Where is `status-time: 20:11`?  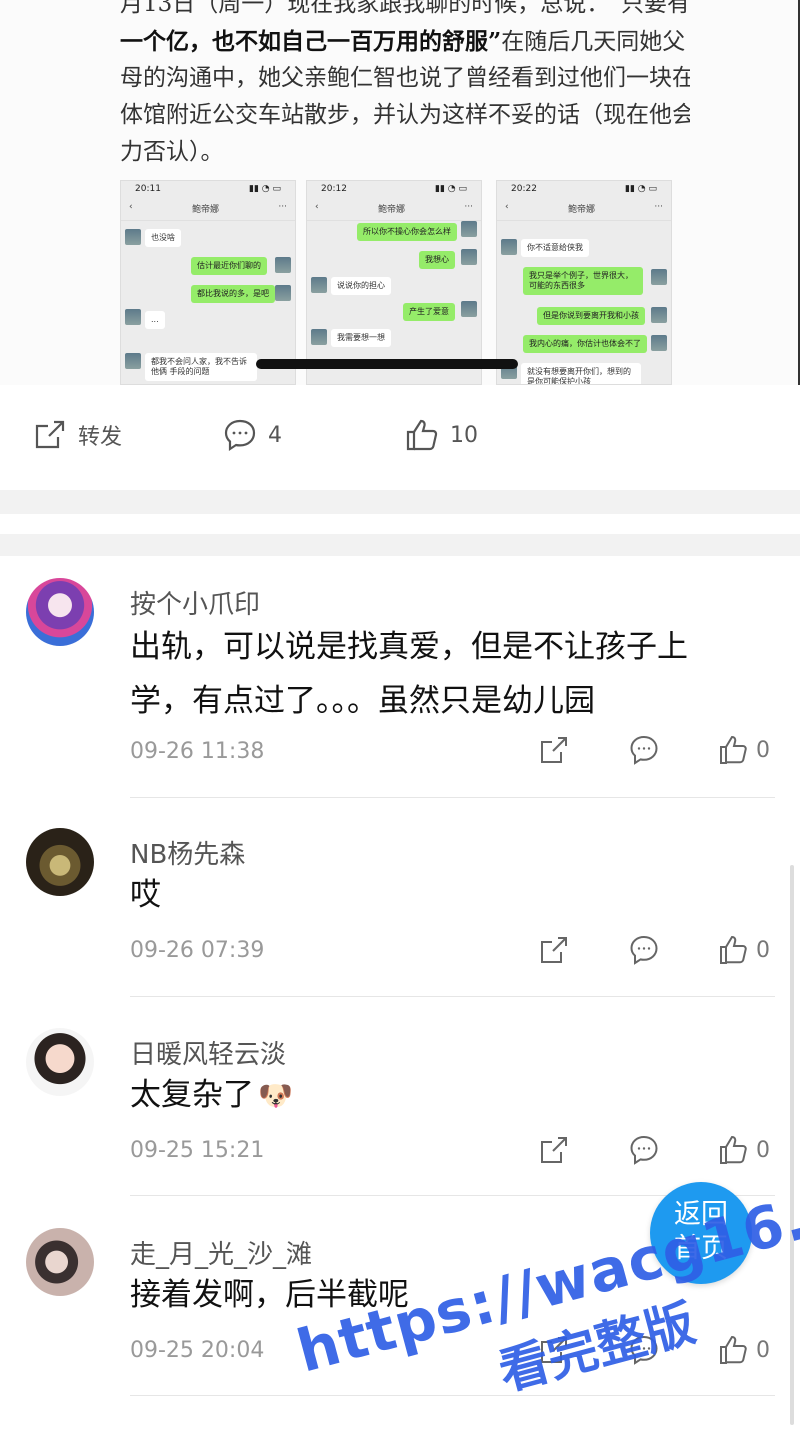 status-time: 20:11 is located at coordinates (148, 189).